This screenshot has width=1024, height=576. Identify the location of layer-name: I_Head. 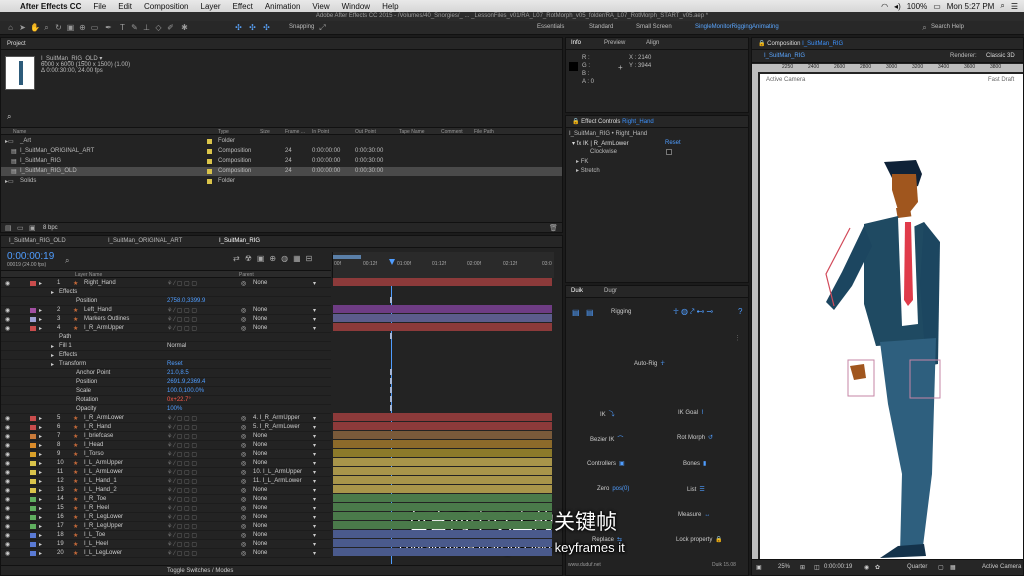
(93, 445).